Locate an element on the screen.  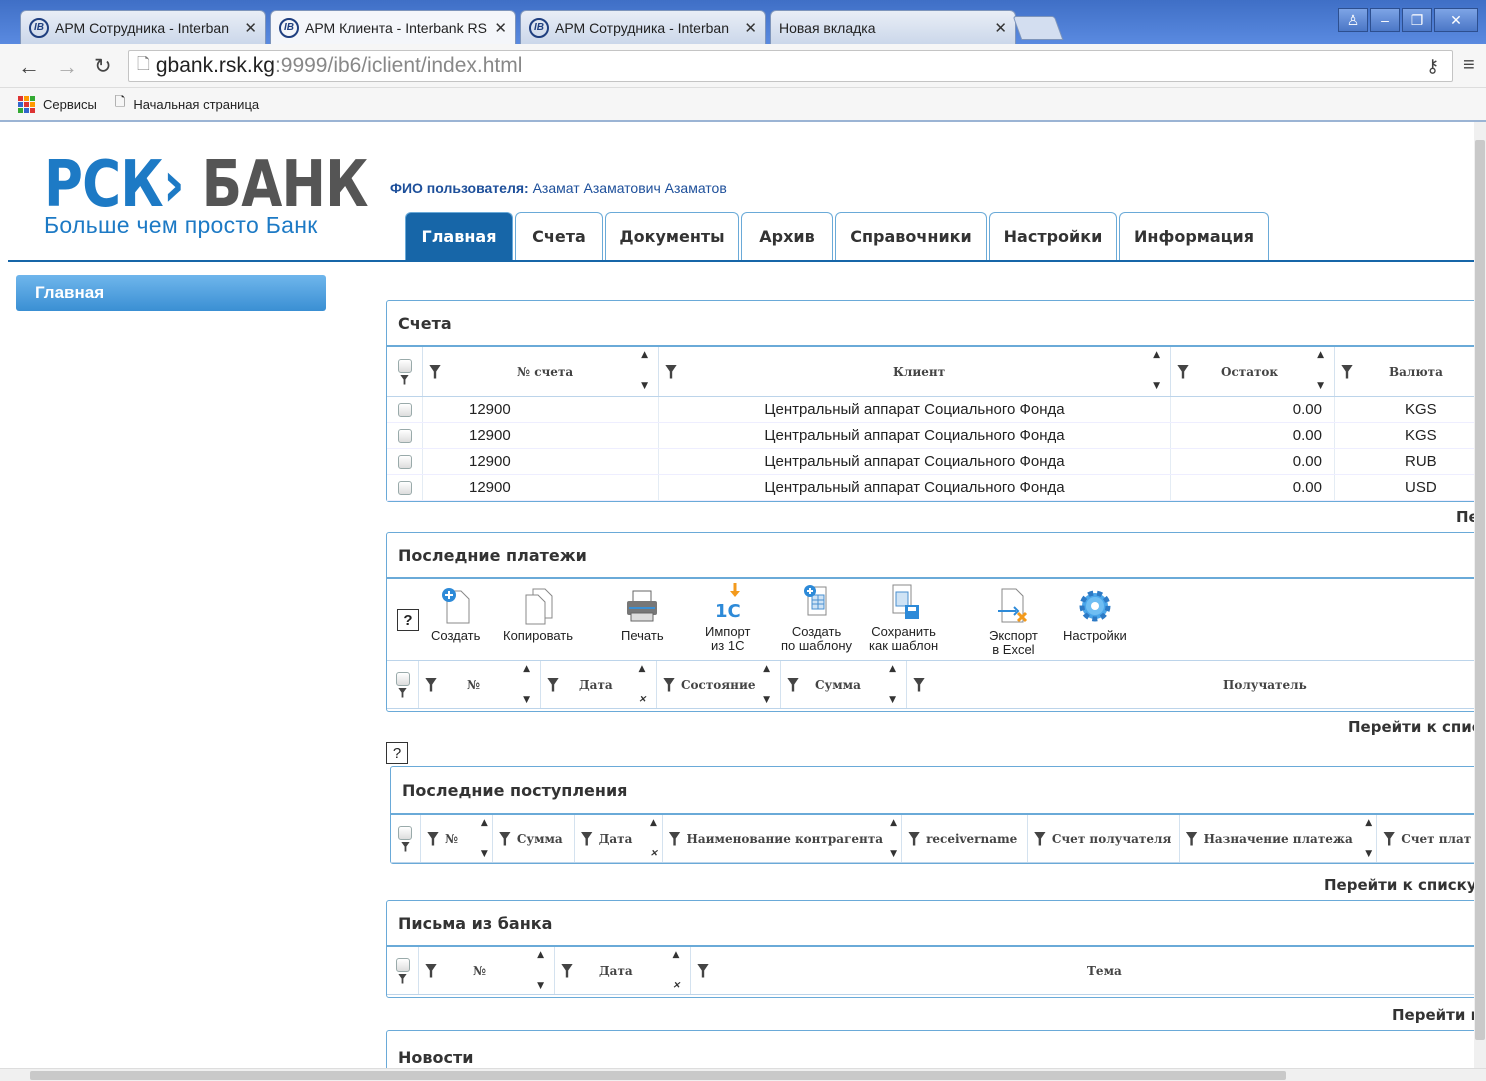
col-currency: Валюта is located at coordinates (1416, 372).